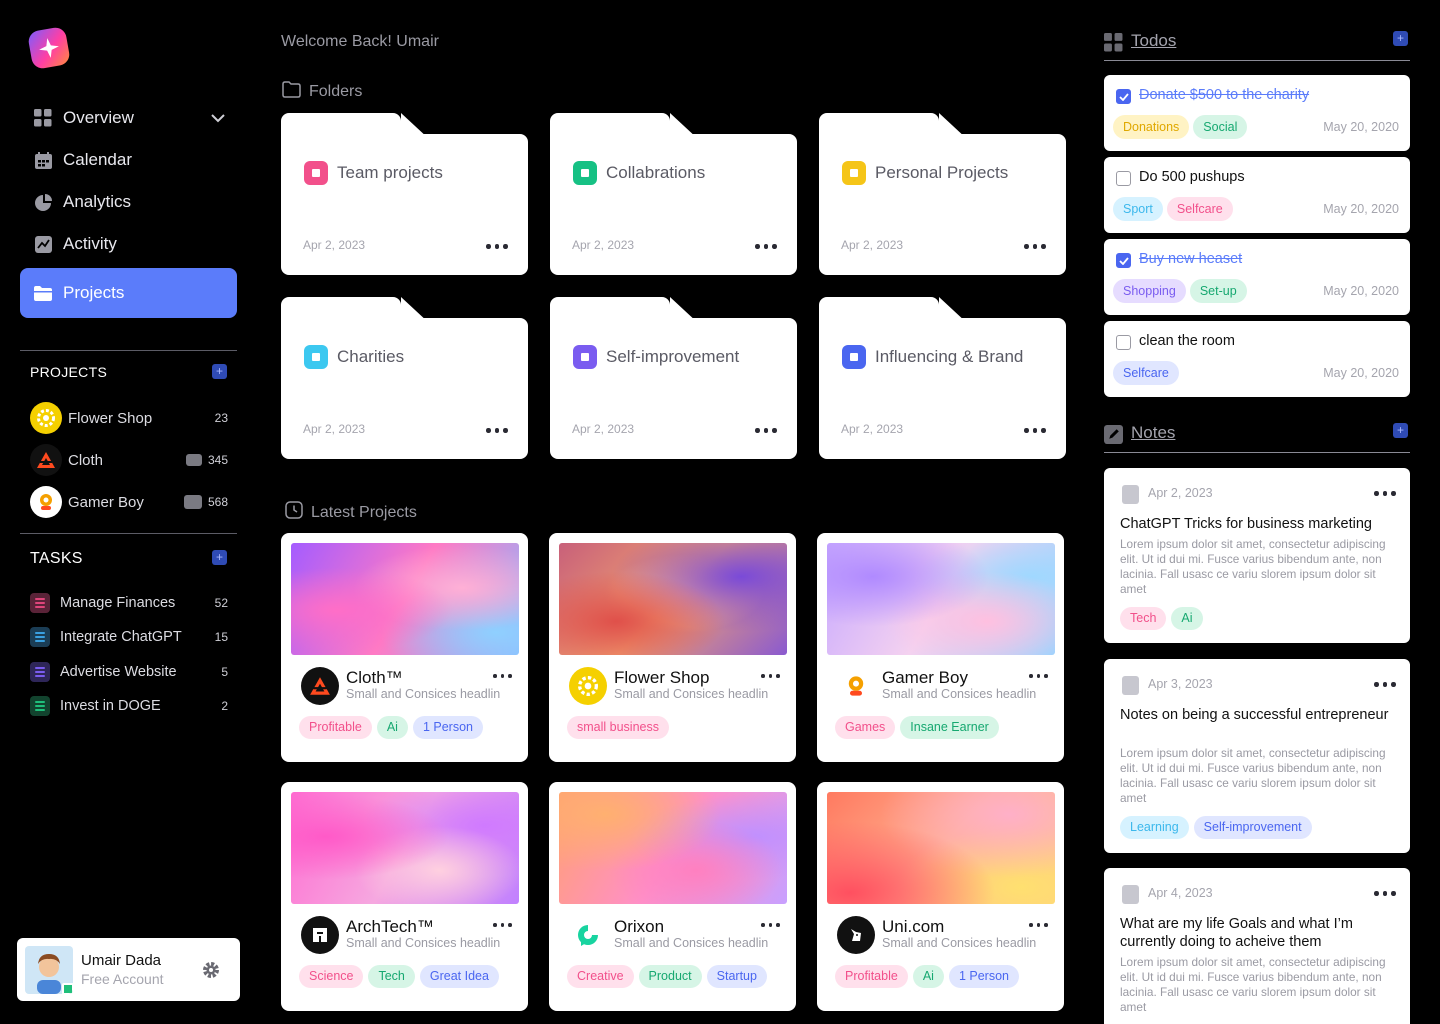 The width and height of the screenshot is (1440, 1024). What do you see at coordinates (56, 558) in the screenshot?
I see `tasks-section-title: TASKS` at bounding box center [56, 558].